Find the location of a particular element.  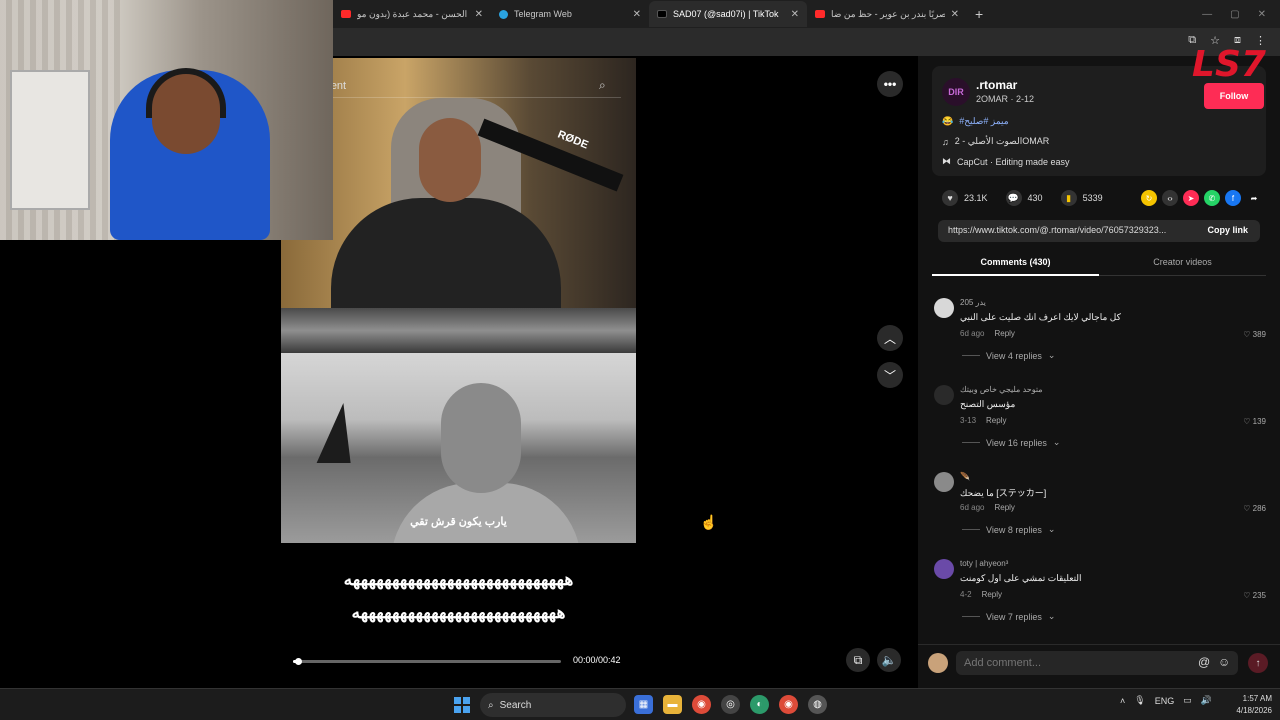

repost-icon: ↻ is located at coordinates (1149, 198).